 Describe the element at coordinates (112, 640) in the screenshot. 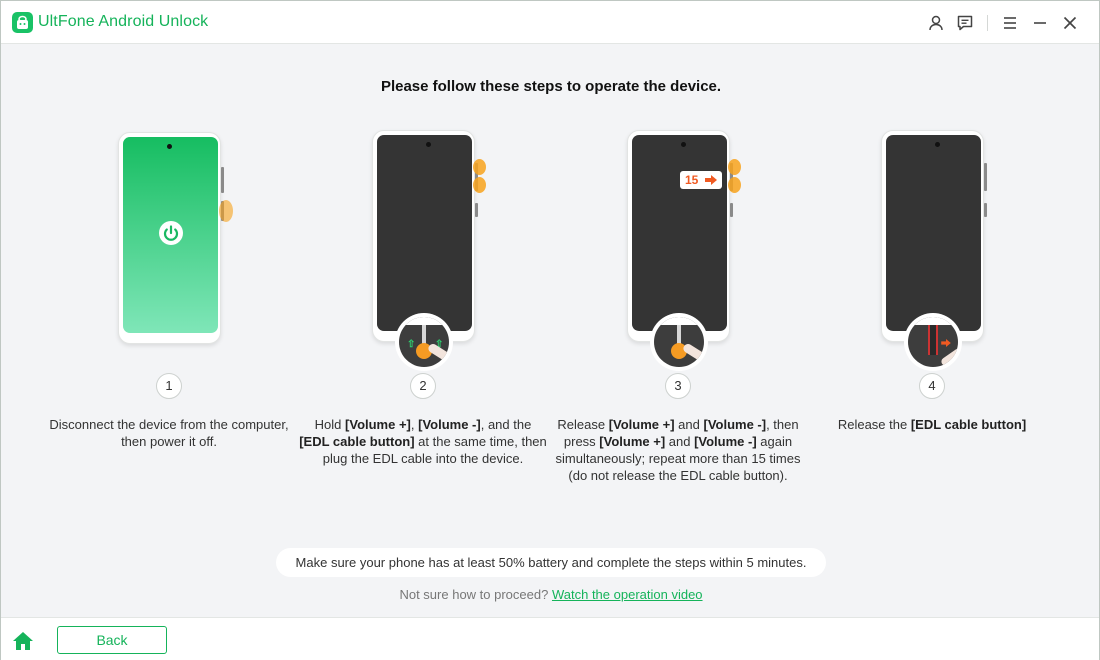

I see `back-button: Back` at that location.